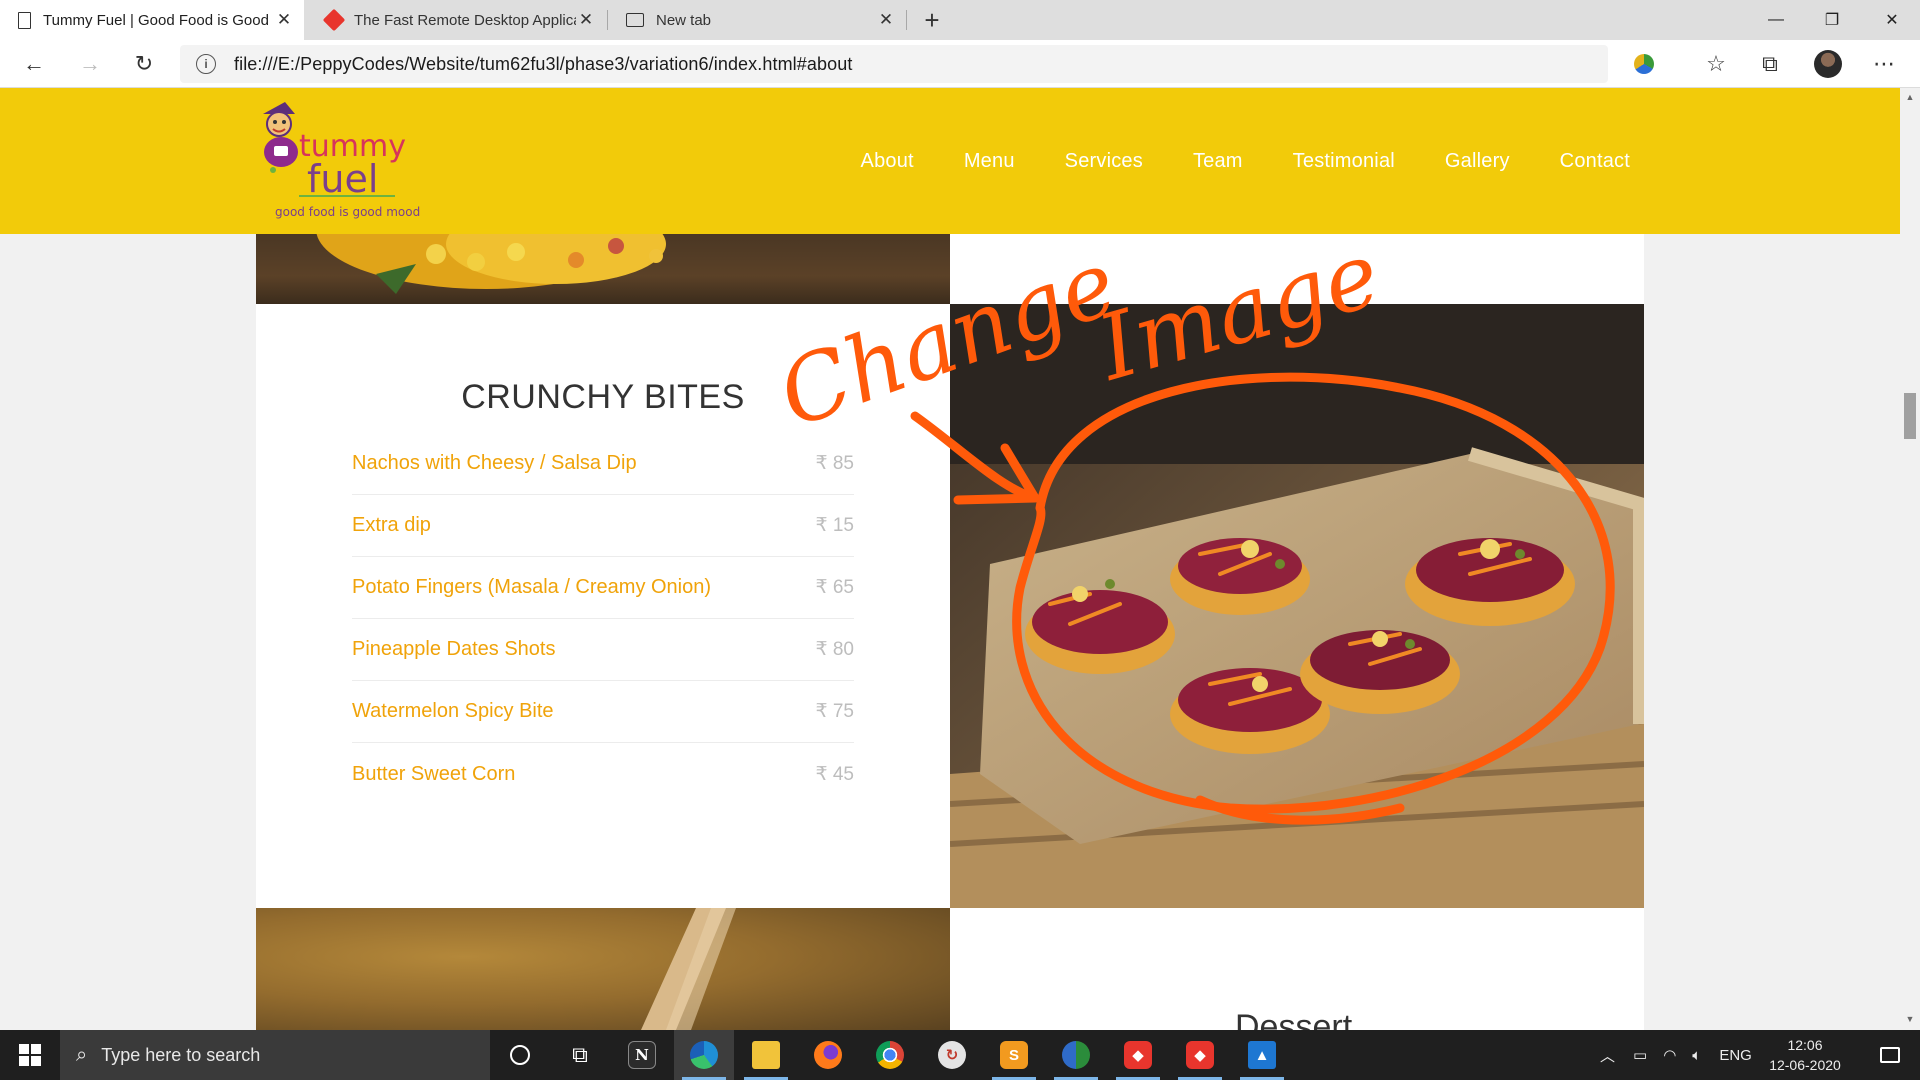 The image size is (1920, 1080). Describe the element at coordinates (1696, 1055) in the screenshot. I see `volume-icon: 🔈︎` at that location.